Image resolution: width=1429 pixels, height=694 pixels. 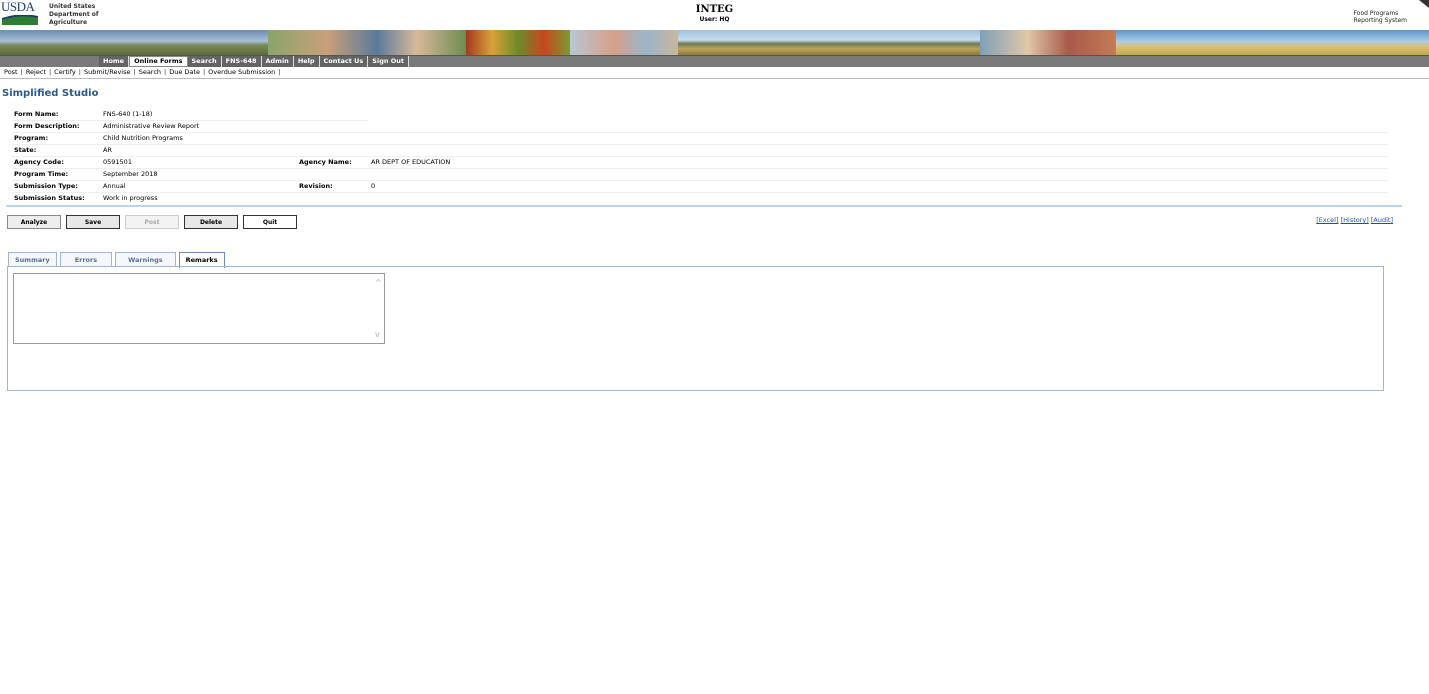 What do you see at coordinates (1380, 20) in the screenshot?
I see `system-name-line-2: Reporting System` at bounding box center [1380, 20].